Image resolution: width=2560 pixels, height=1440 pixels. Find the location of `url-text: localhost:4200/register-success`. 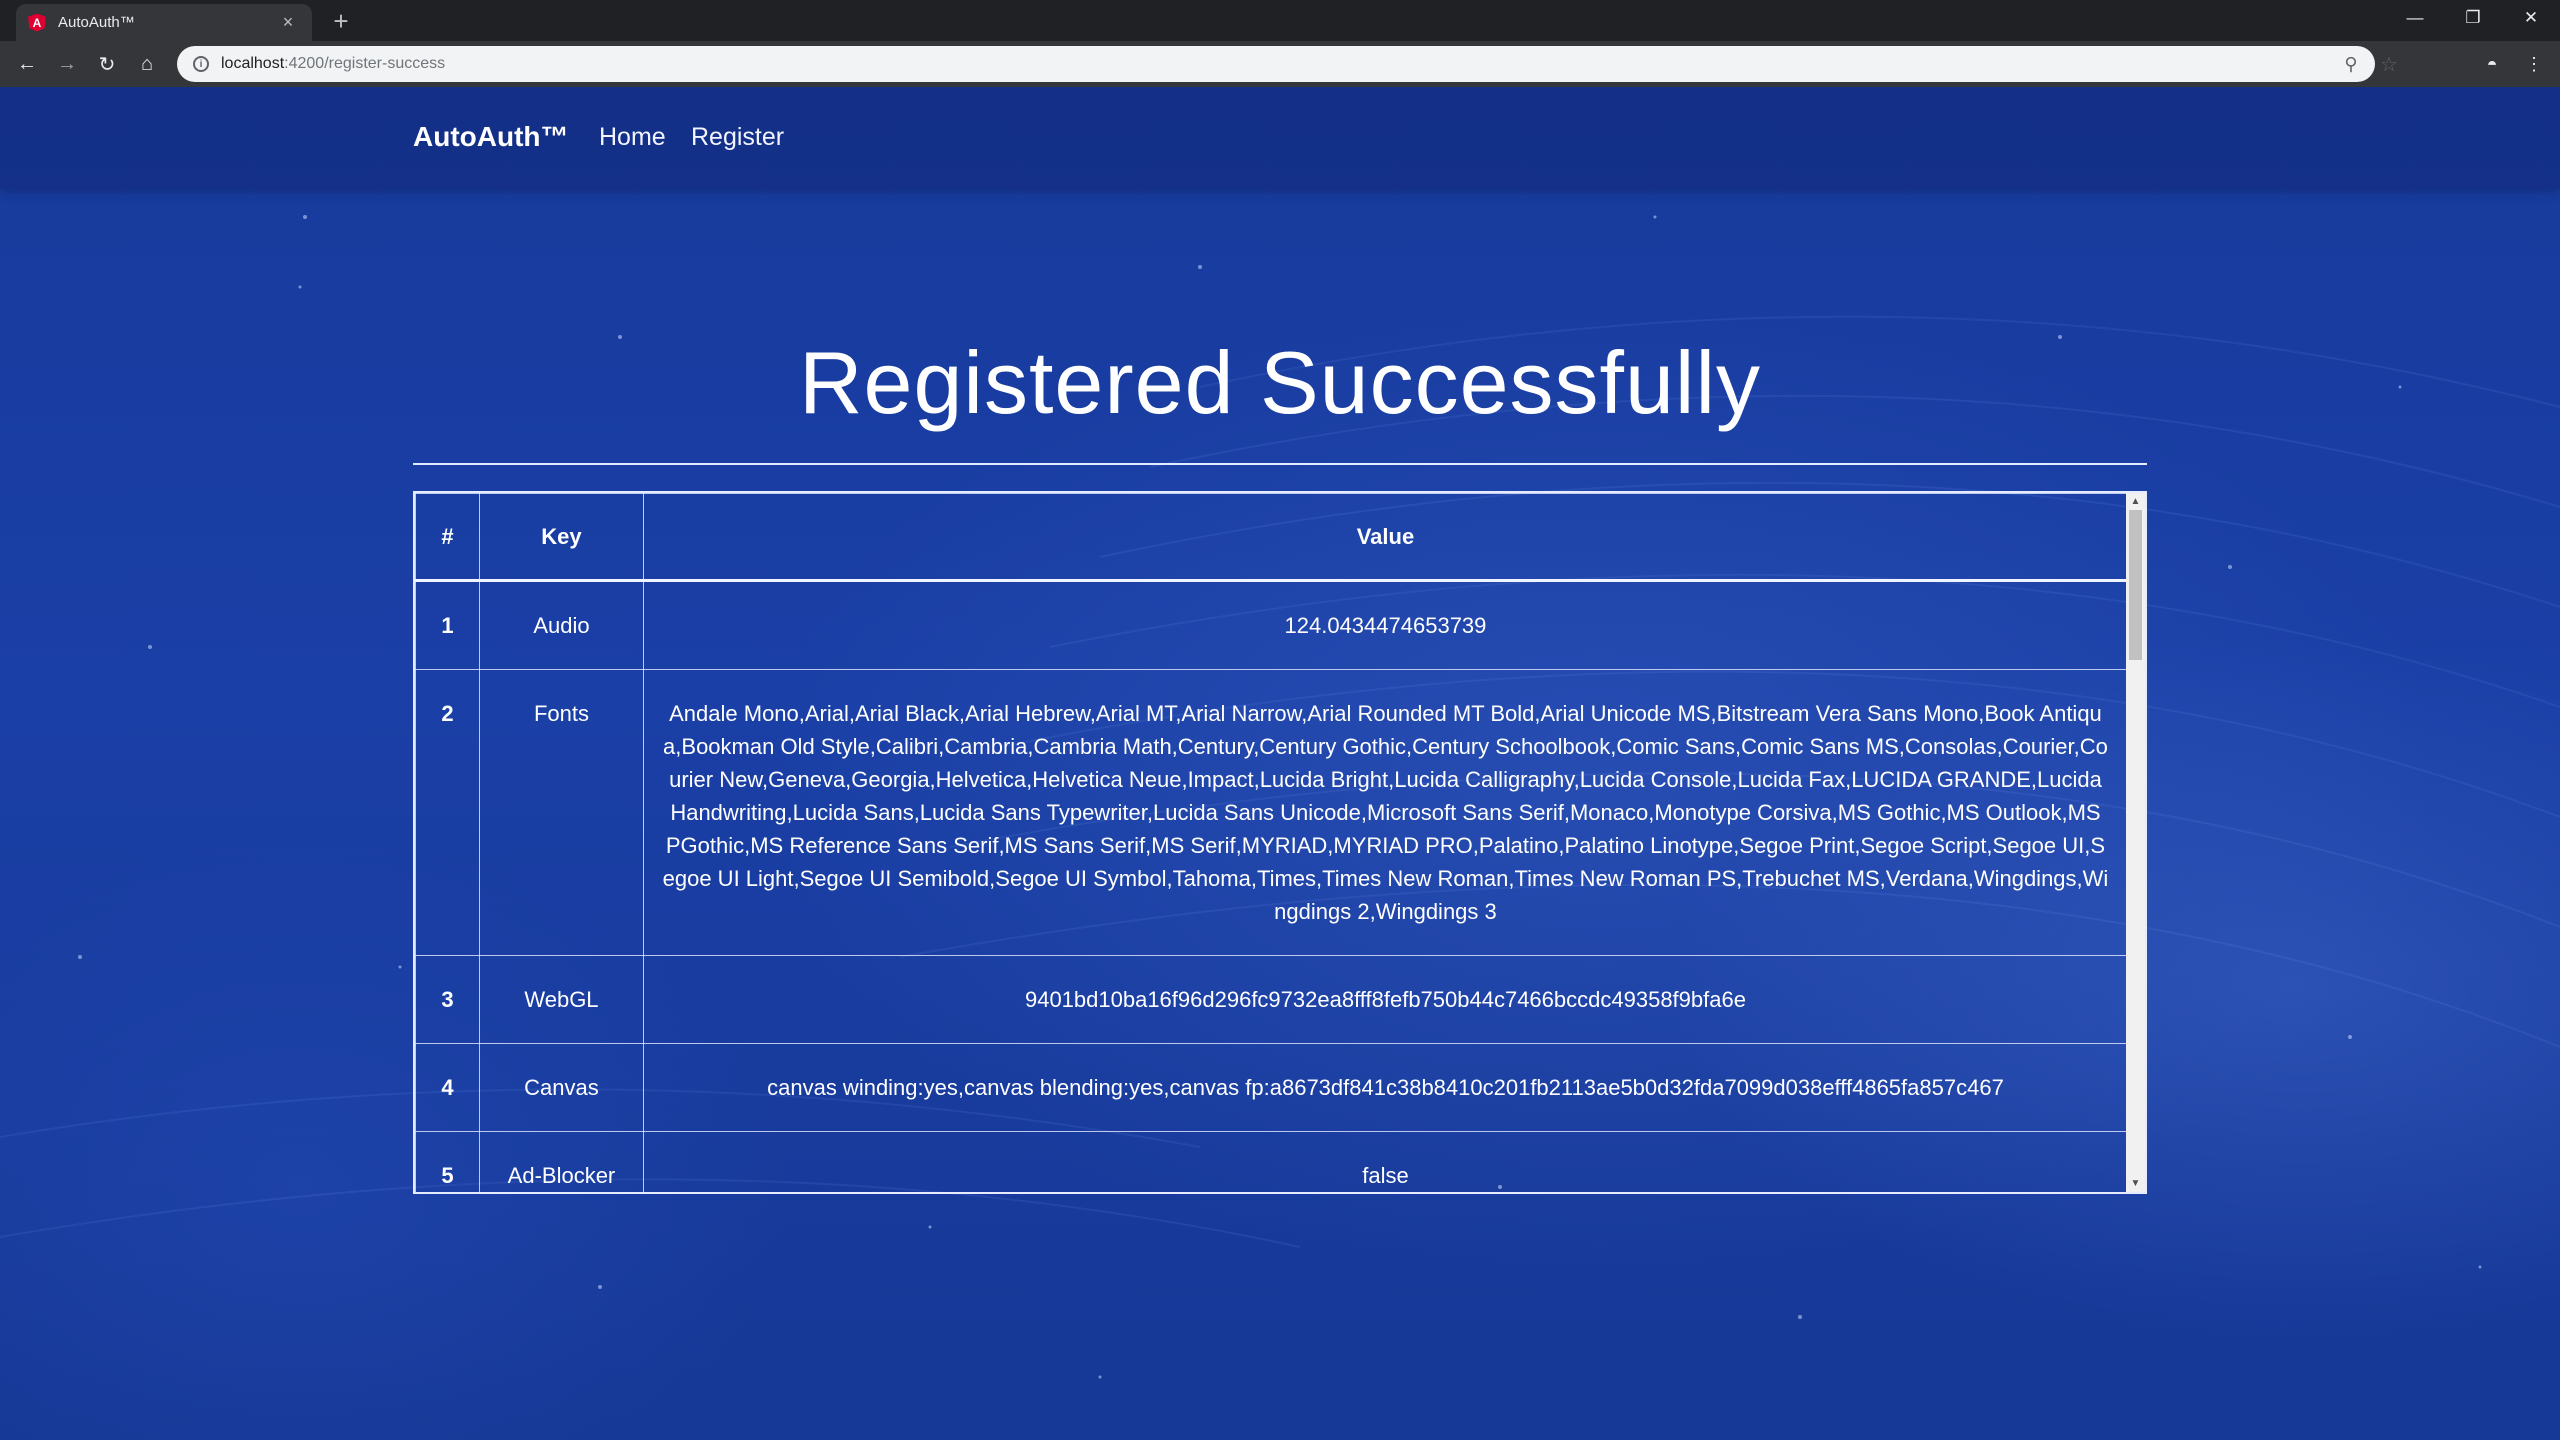

url-text: localhost:4200/register-success is located at coordinates (333, 64).